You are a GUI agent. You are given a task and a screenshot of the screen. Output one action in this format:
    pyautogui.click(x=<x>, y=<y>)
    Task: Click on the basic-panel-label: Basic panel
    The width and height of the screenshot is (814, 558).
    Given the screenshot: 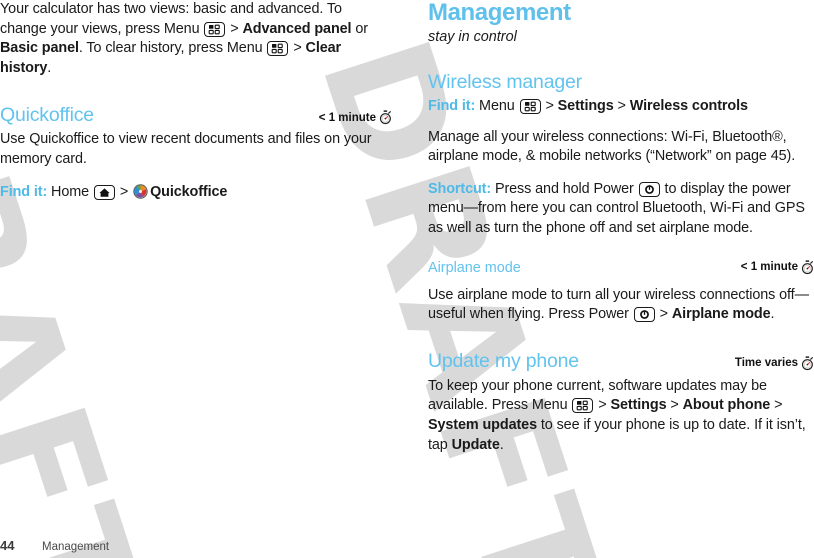 What is the action you would take?
    pyautogui.click(x=39, y=48)
    